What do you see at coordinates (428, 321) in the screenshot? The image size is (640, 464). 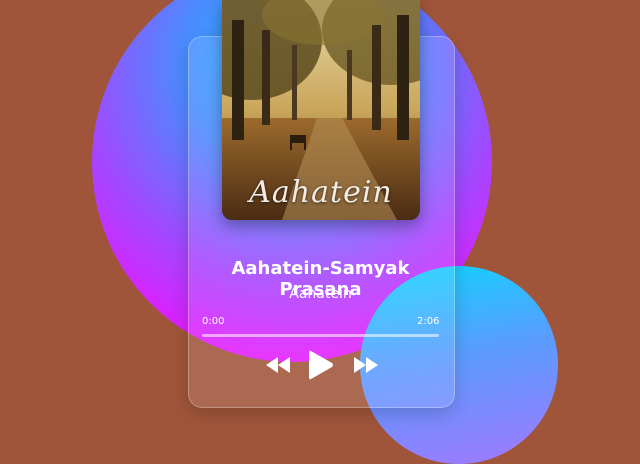 I see `total-time: 2:06` at bounding box center [428, 321].